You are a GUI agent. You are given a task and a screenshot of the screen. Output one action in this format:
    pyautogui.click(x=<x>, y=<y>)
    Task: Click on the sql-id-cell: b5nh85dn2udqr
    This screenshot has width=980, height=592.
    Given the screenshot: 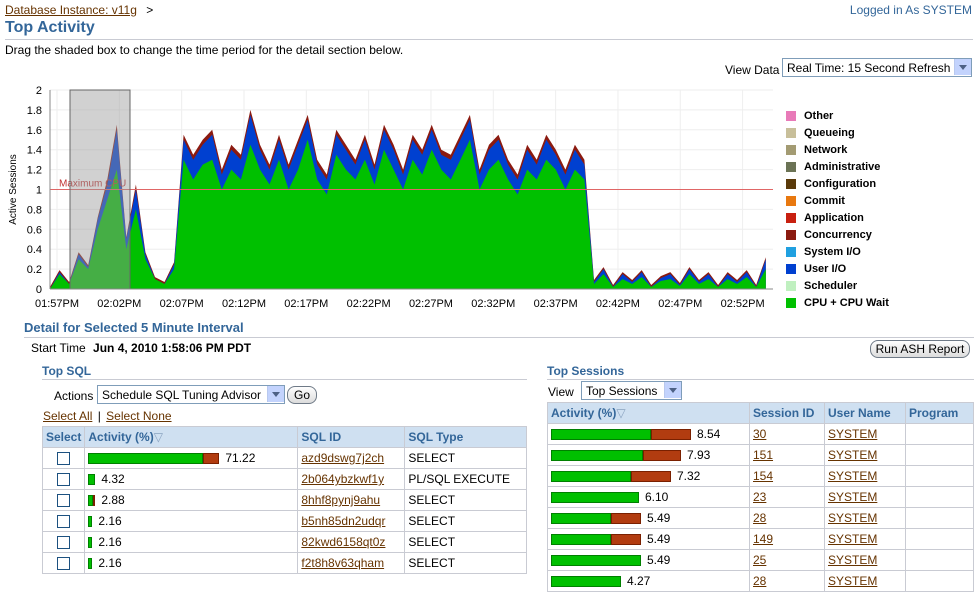 What is the action you would take?
    pyautogui.click(x=351, y=521)
    